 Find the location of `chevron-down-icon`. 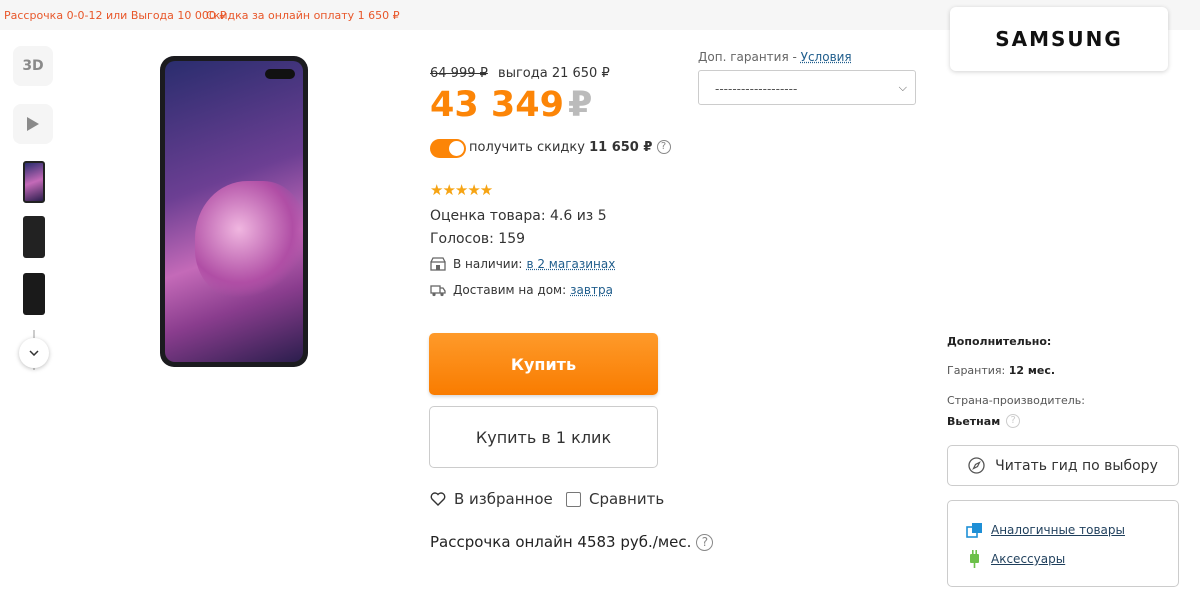

chevron-down-icon is located at coordinates (34, 353).